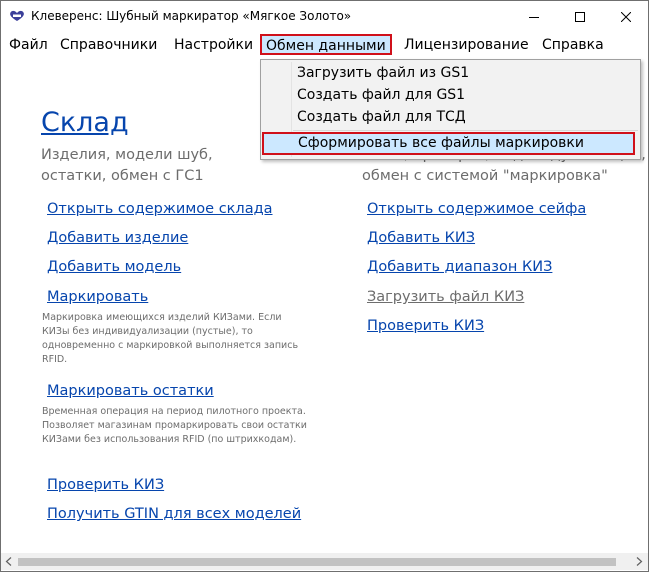 The height and width of the screenshot is (572, 649). What do you see at coordinates (160, 209) in the screenshot?
I see `open-warehouse-link: Открыть содержимое склада` at bounding box center [160, 209].